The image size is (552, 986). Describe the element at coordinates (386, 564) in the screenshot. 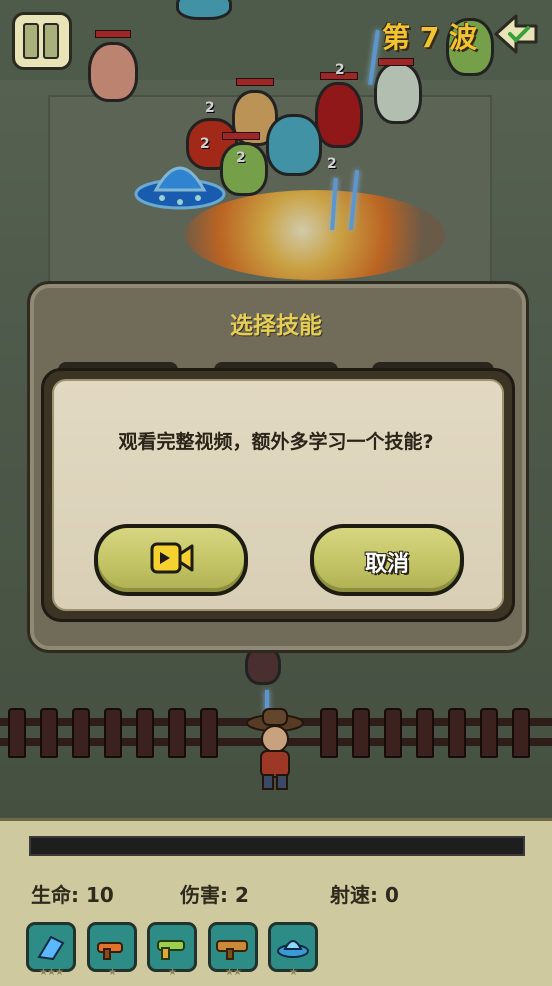

I see `cancel-button-label: 取消` at that location.